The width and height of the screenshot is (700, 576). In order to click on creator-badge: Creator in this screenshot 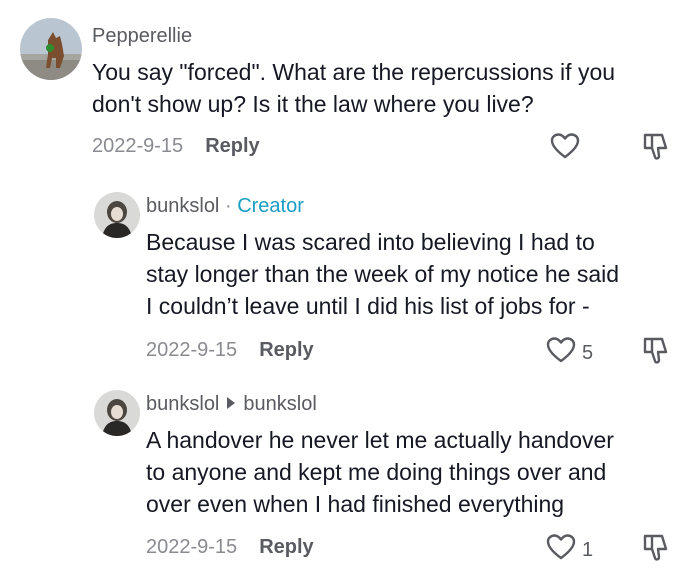, I will do `click(270, 206)`.